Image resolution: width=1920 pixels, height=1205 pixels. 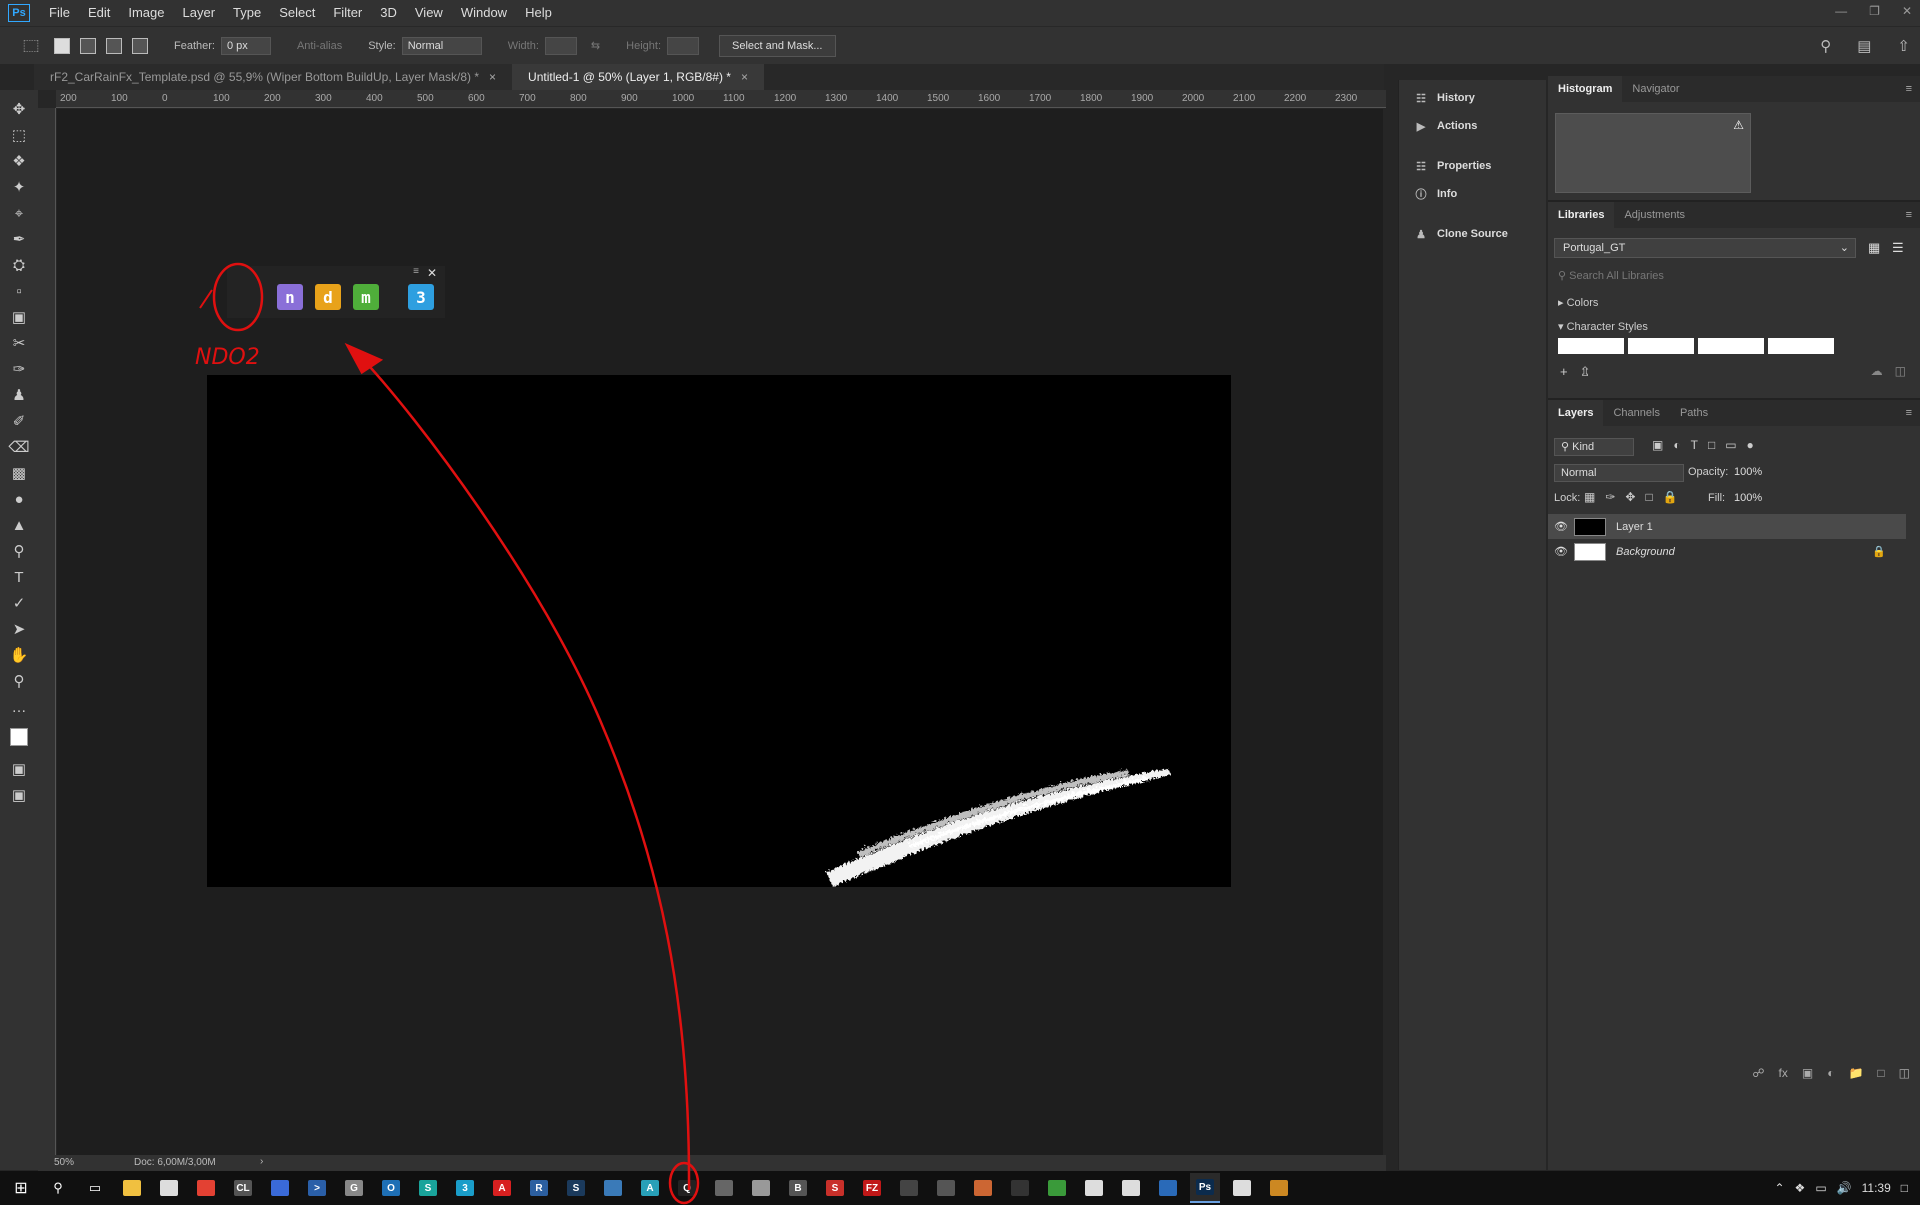 I want to click on taskbar-app-l-icon, so click(x=909, y=1188).